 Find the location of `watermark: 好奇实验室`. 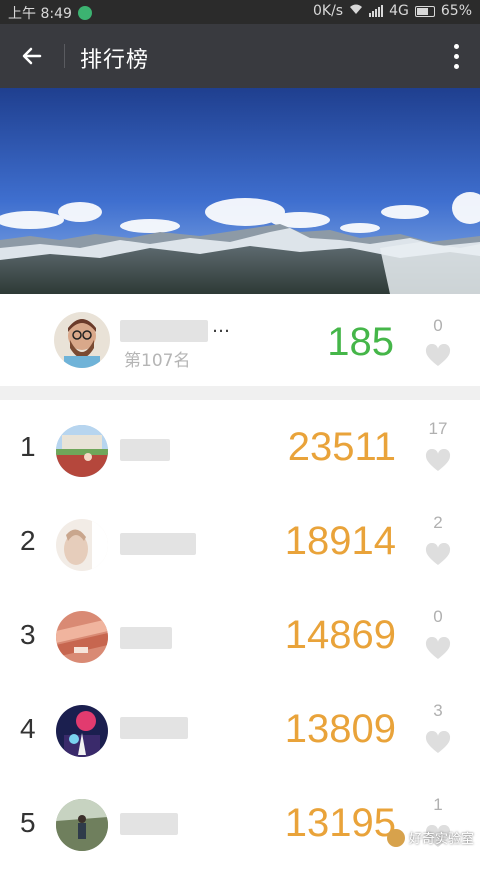

watermark: 好奇实验室 is located at coordinates (430, 837).